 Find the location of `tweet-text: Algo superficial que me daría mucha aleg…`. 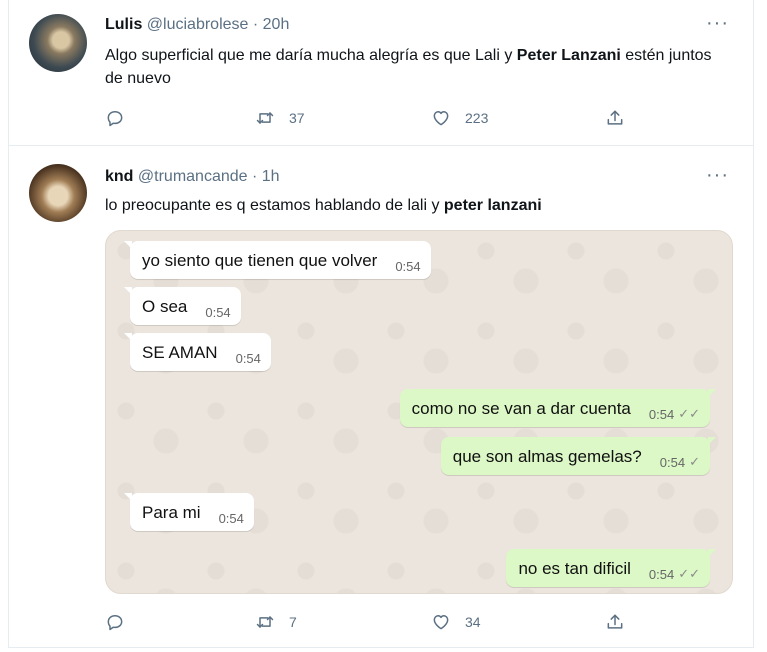

tweet-text: Algo superficial que me daría mucha aleg… is located at coordinates (415, 67).